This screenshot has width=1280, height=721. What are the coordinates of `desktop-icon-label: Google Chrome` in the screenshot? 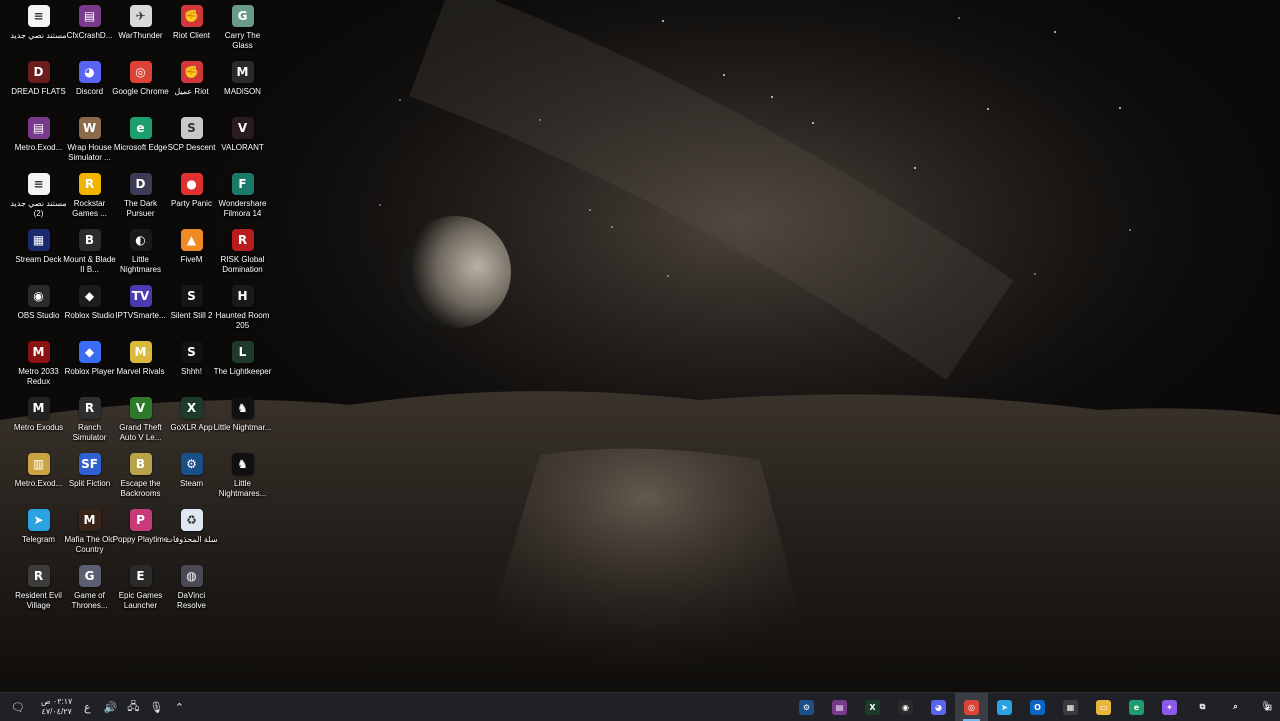 It's located at (140, 91).